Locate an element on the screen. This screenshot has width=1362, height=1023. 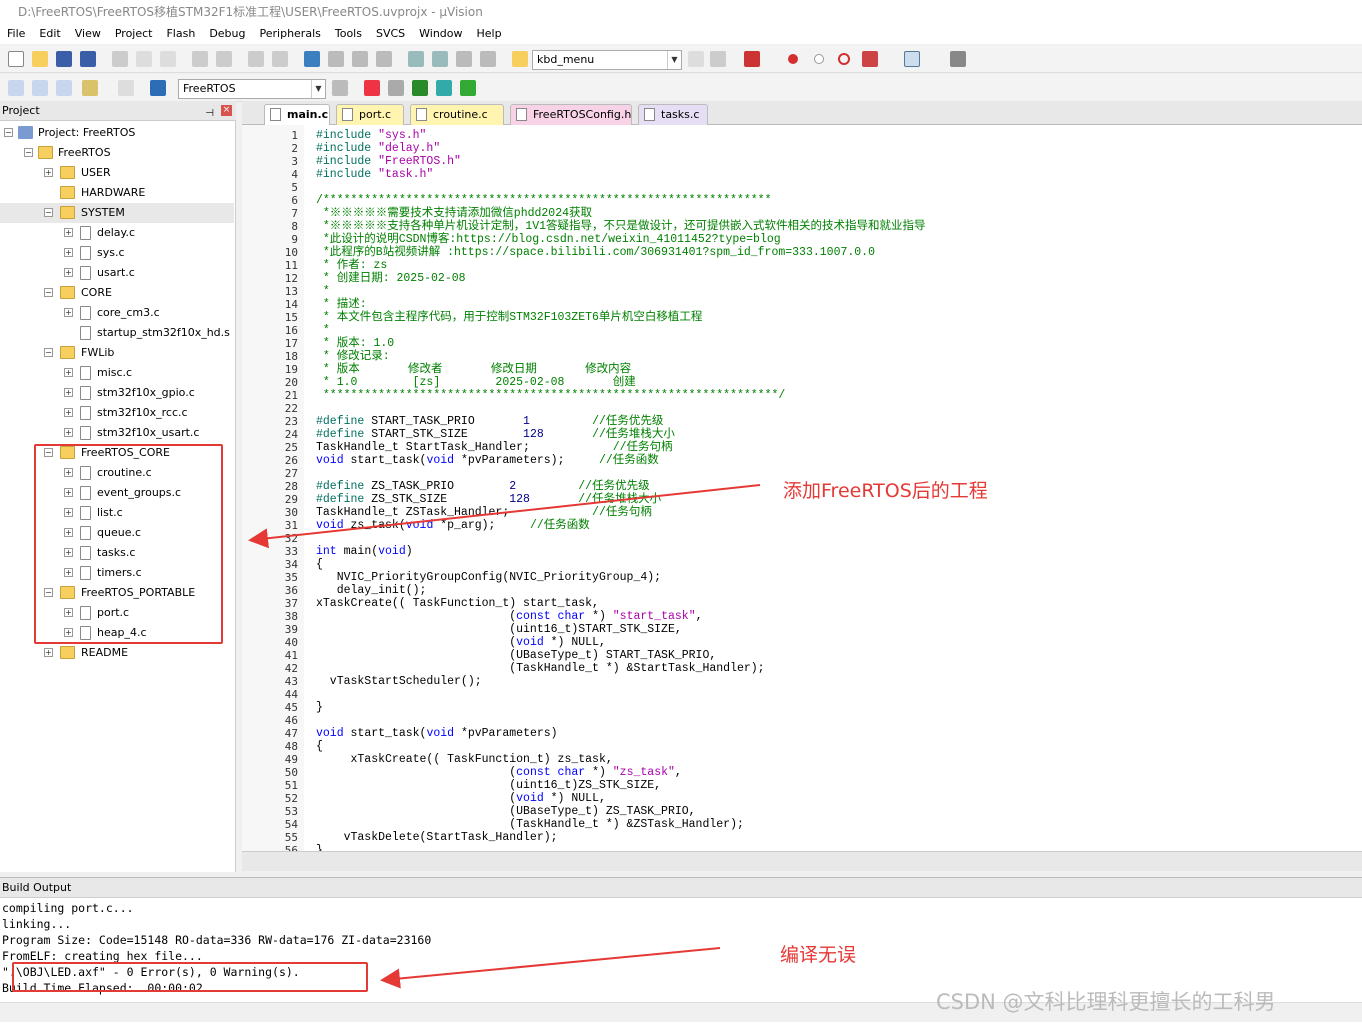
cut-icon is located at coordinates (120, 59).